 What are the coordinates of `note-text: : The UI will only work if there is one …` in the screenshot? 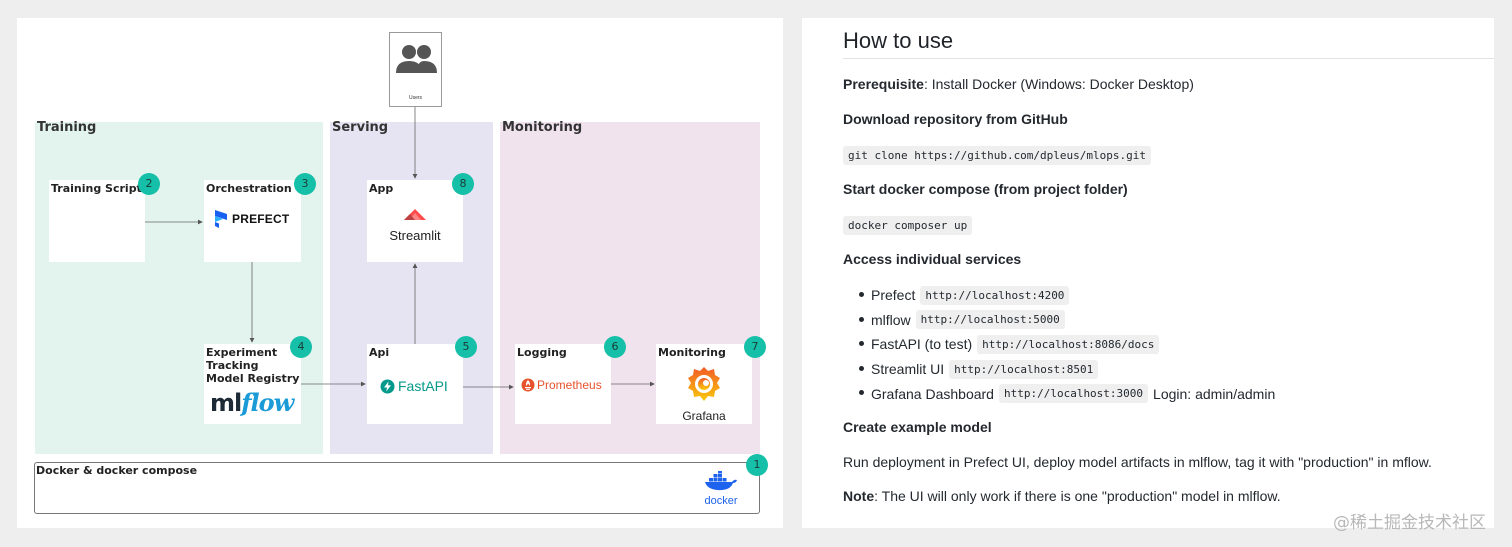 It's located at (1077, 496).